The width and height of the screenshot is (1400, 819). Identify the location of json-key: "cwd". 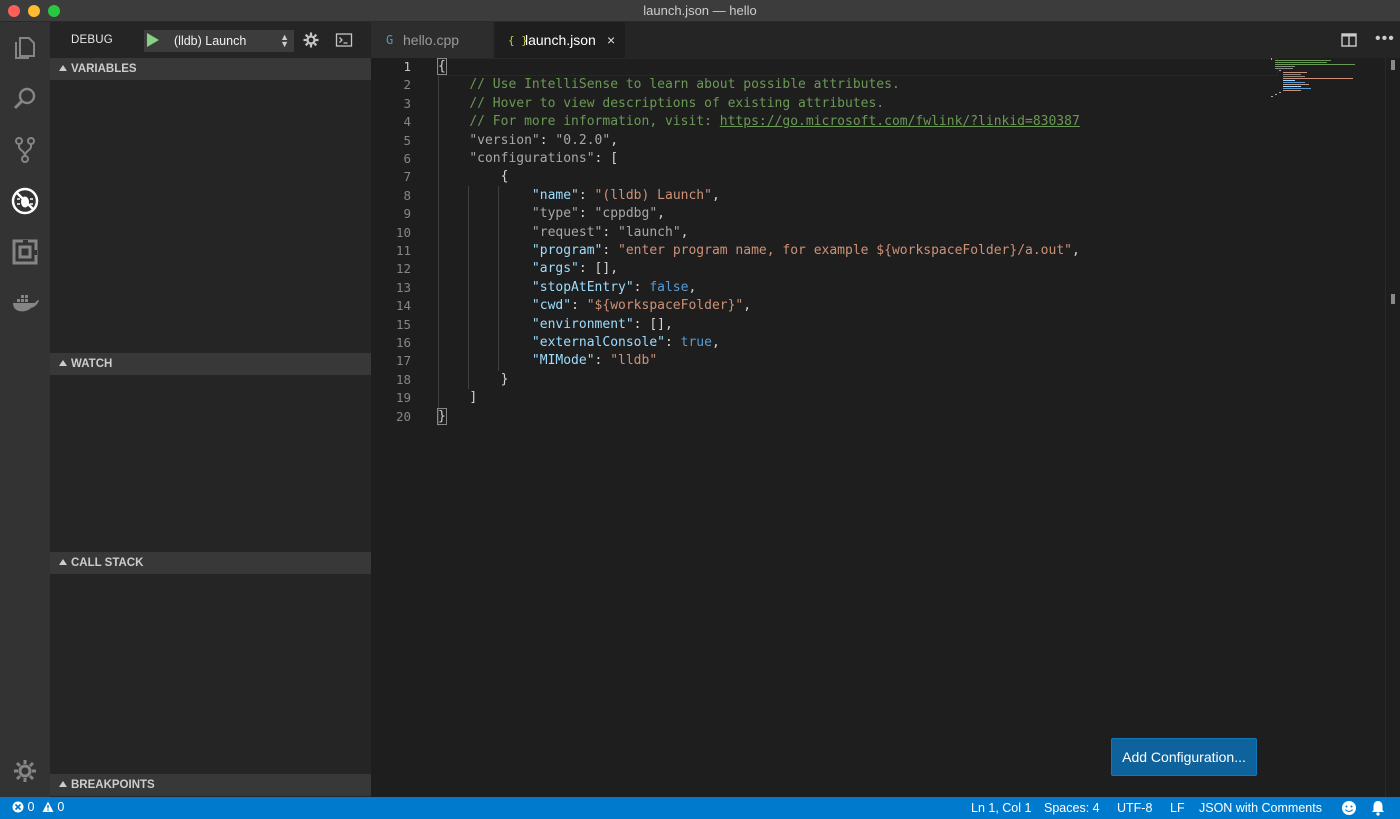
(551, 306).